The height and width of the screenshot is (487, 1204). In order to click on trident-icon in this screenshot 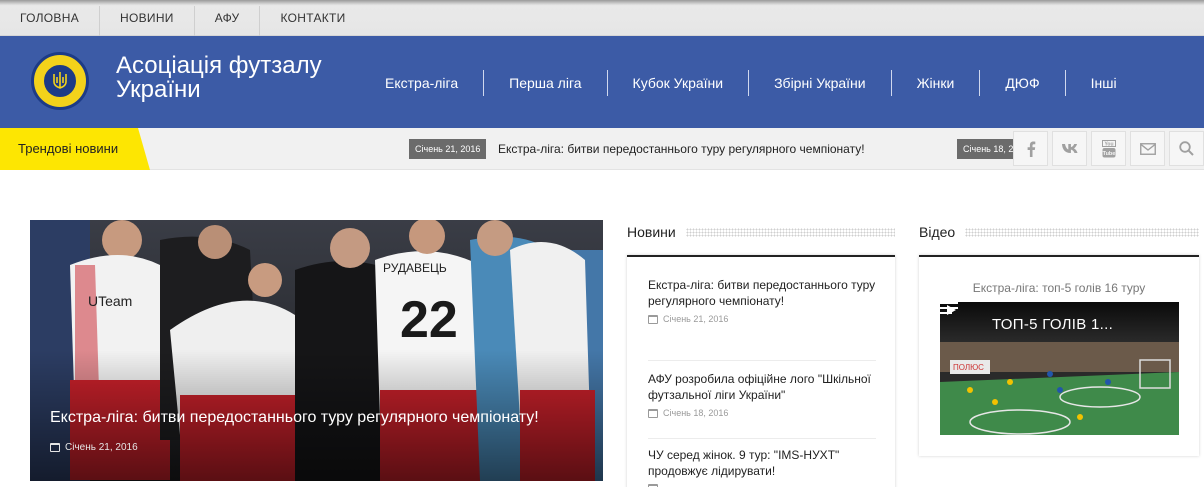, I will do `click(60, 80)`.